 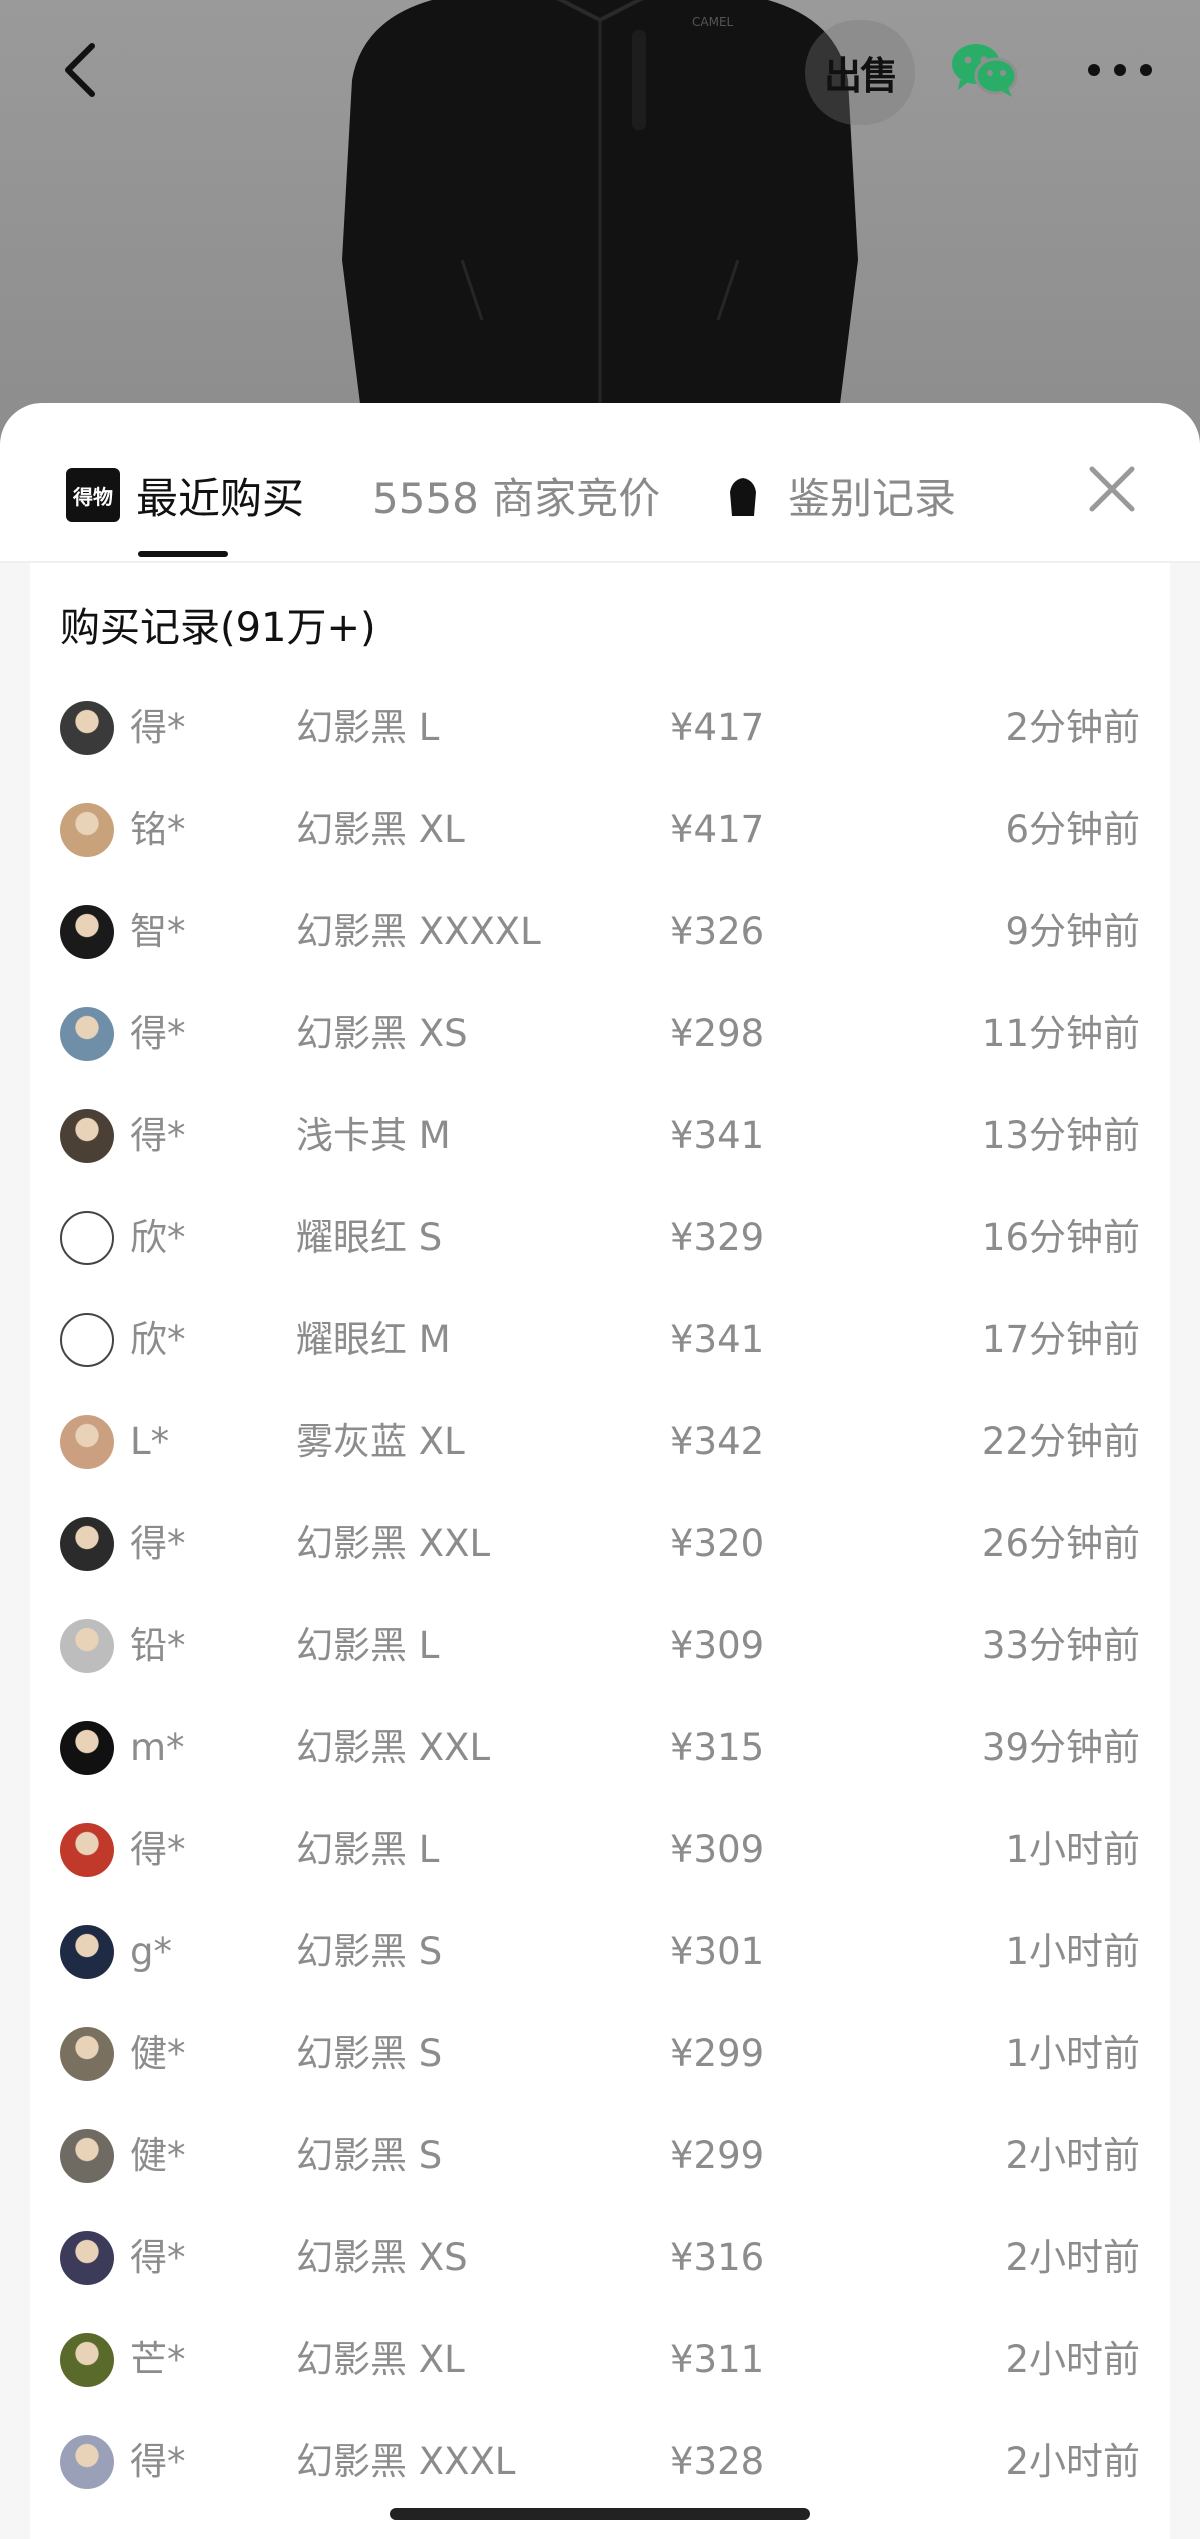 I want to click on records-title: 购买记录(91万+), so click(x=218, y=628).